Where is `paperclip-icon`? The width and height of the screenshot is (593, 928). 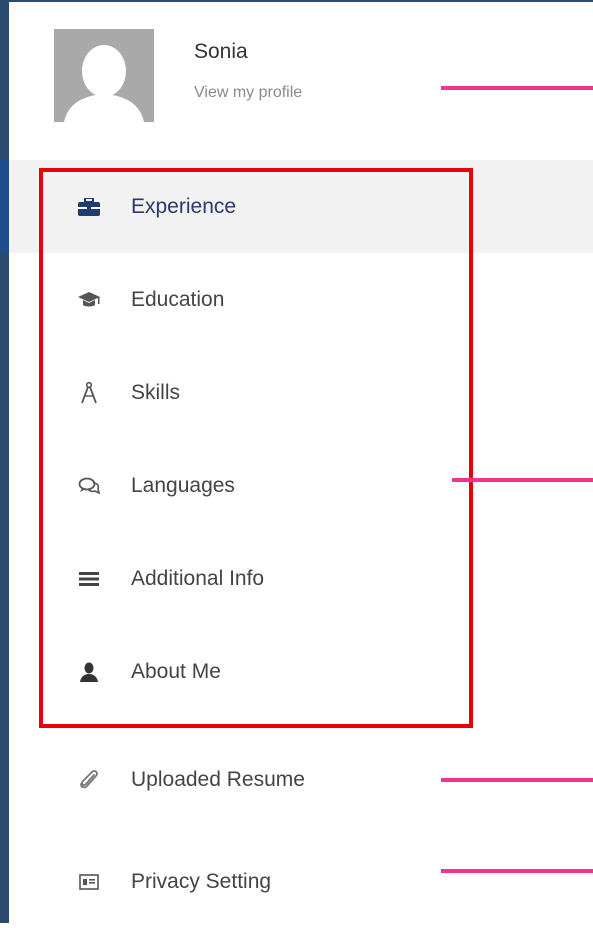
paperclip-icon is located at coordinates (89, 780).